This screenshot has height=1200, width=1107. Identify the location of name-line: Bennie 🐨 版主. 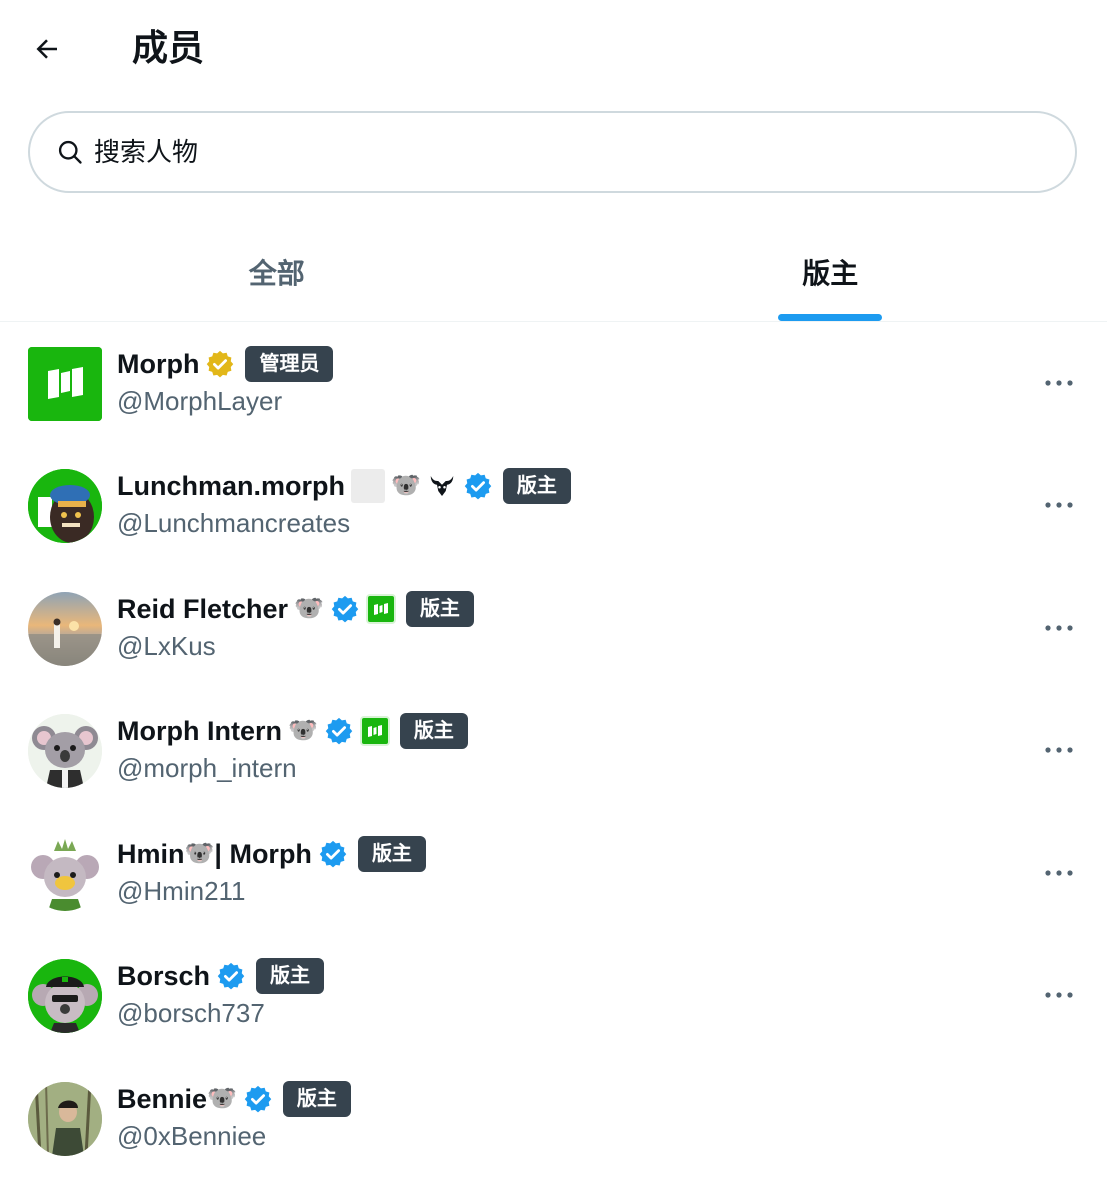
(234, 1099).